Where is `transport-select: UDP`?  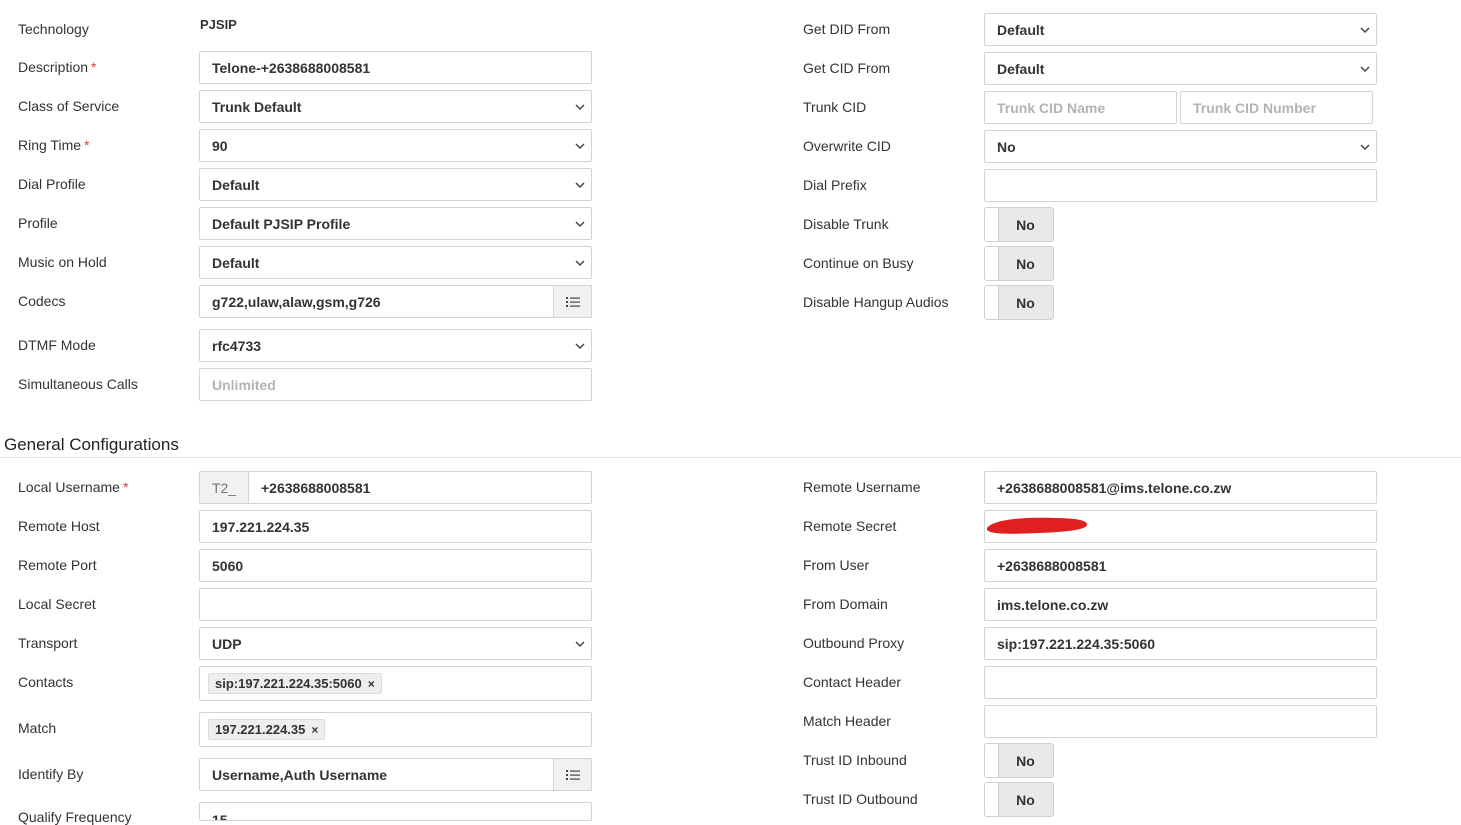
transport-select: UDP is located at coordinates (395, 643).